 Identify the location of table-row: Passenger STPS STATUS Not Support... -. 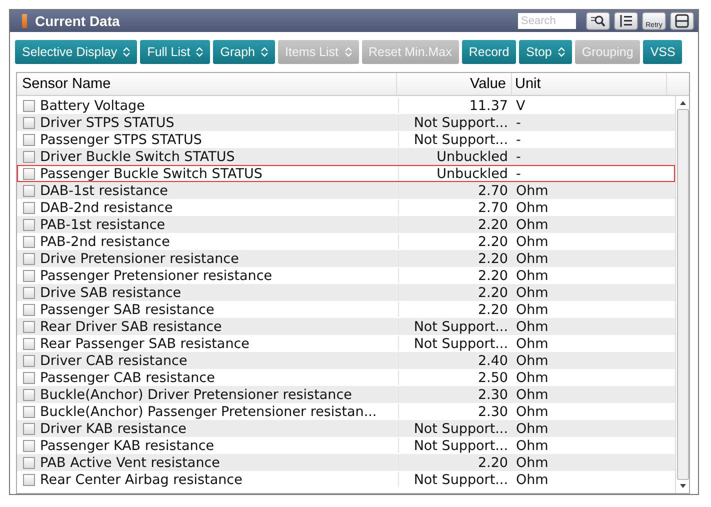
(346, 139).